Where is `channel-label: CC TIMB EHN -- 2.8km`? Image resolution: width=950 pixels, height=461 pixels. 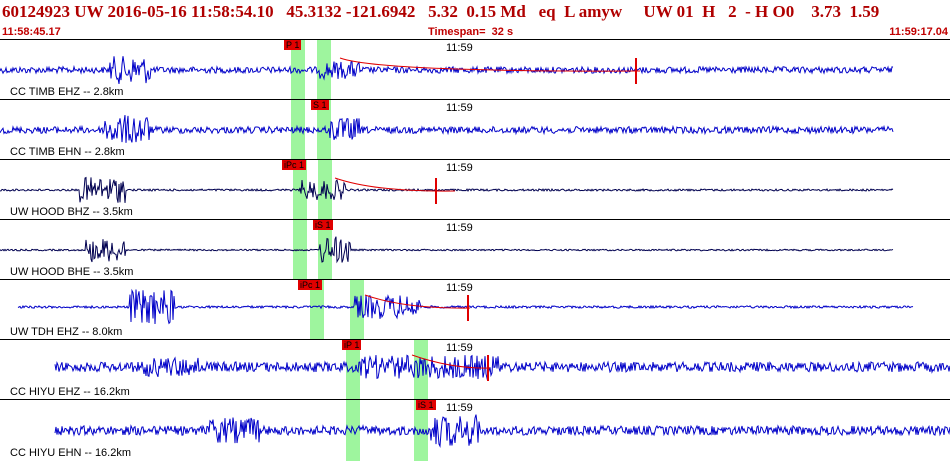 channel-label: CC TIMB EHN -- 2.8km is located at coordinates (67, 152).